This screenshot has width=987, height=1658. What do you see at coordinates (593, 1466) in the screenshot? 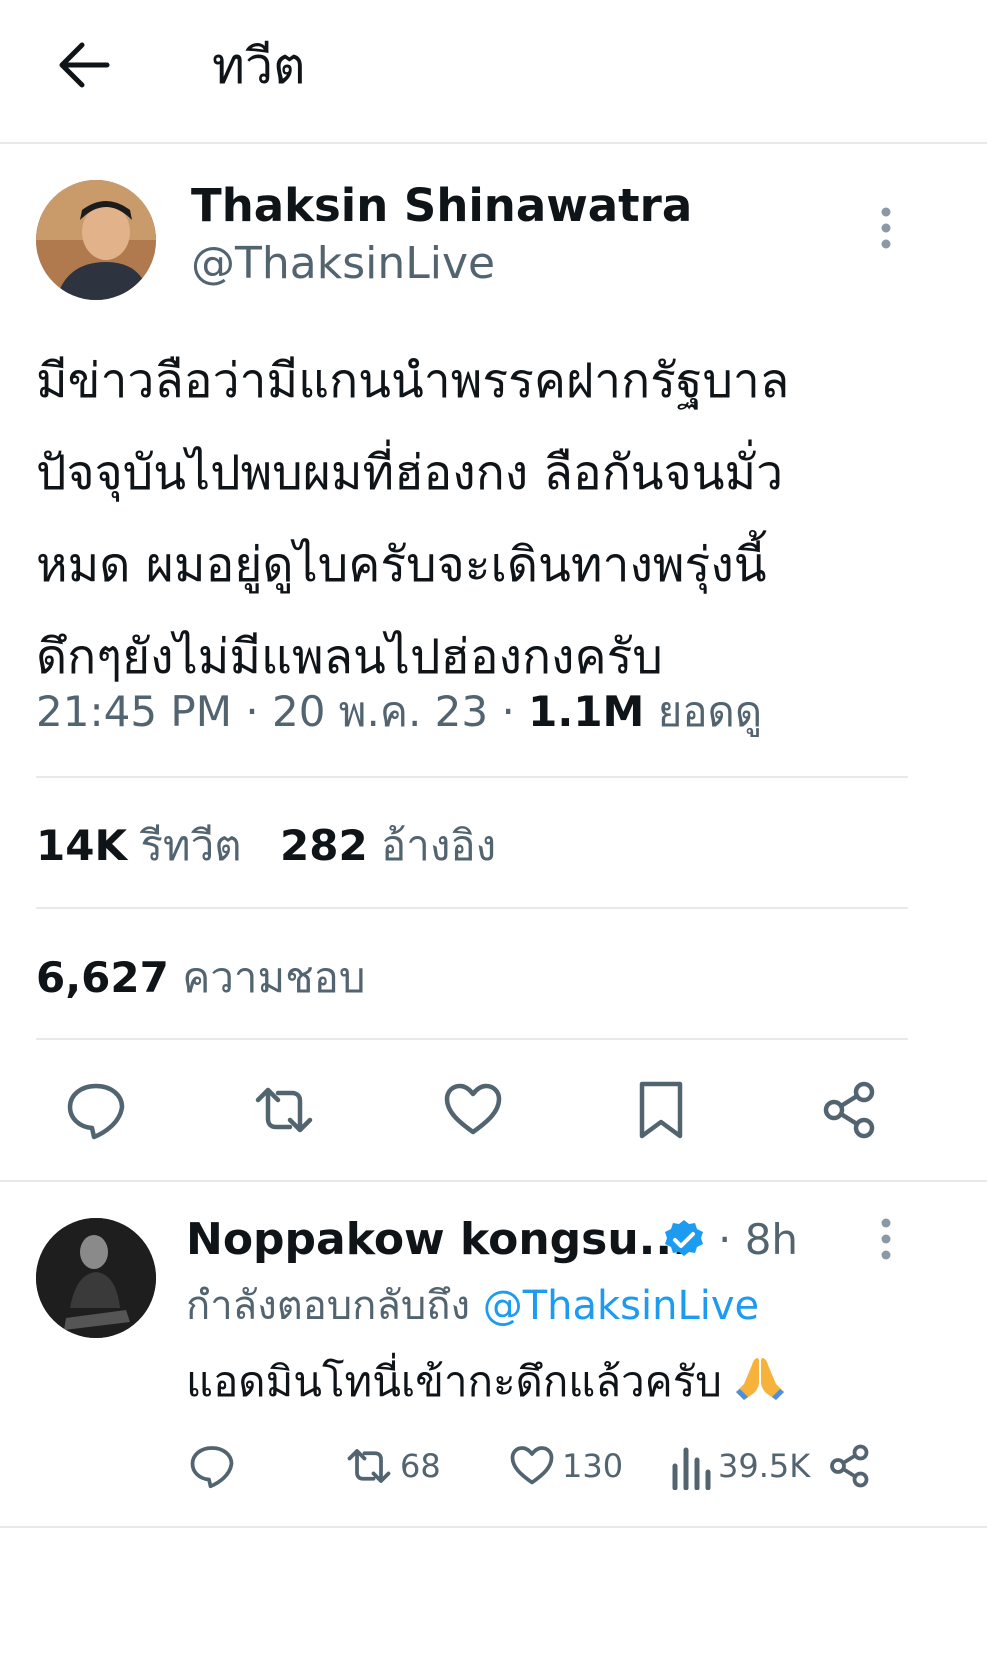
I see `reply-like-count: 130` at bounding box center [593, 1466].